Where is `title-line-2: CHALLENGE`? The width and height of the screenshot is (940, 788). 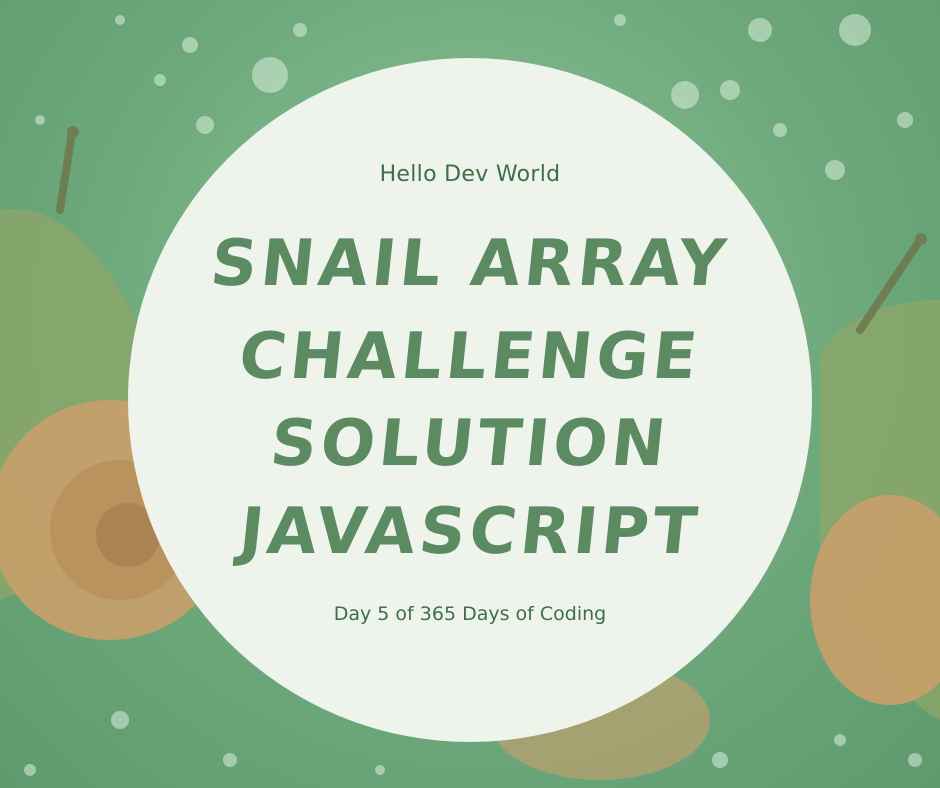 title-line-2: CHALLENGE is located at coordinates (470, 357).